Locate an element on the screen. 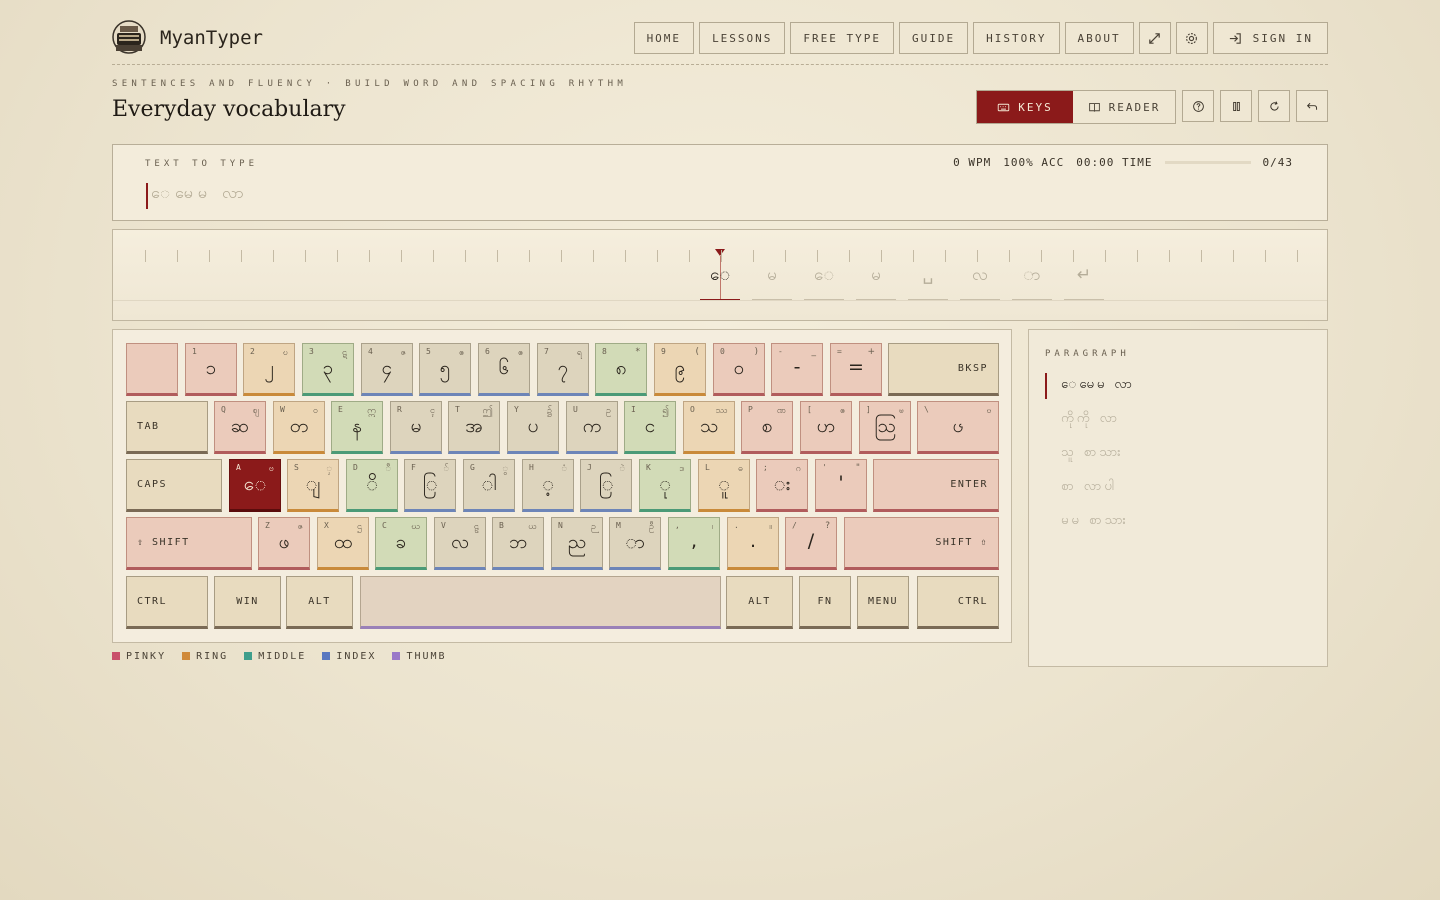 The width and height of the screenshot is (1440, 900). key-\: \ ၓၒ is located at coordinates (958, 427).